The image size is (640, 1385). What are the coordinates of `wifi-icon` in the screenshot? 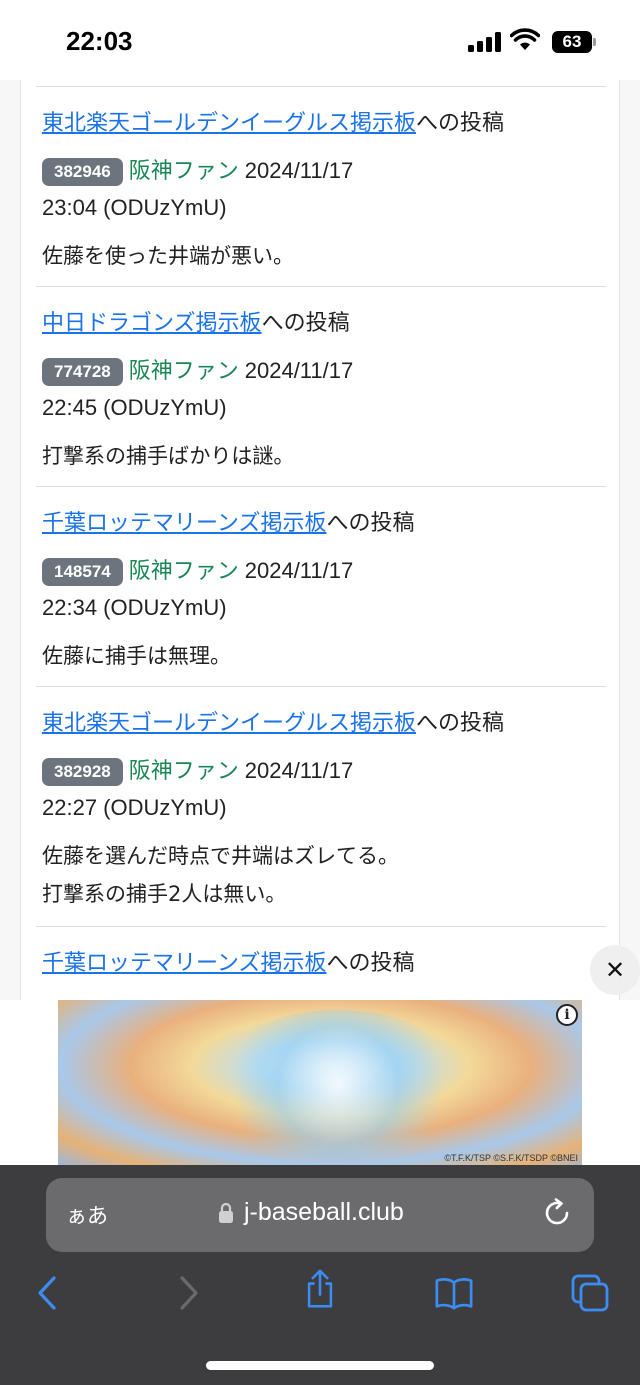 It's located at (525, 39).